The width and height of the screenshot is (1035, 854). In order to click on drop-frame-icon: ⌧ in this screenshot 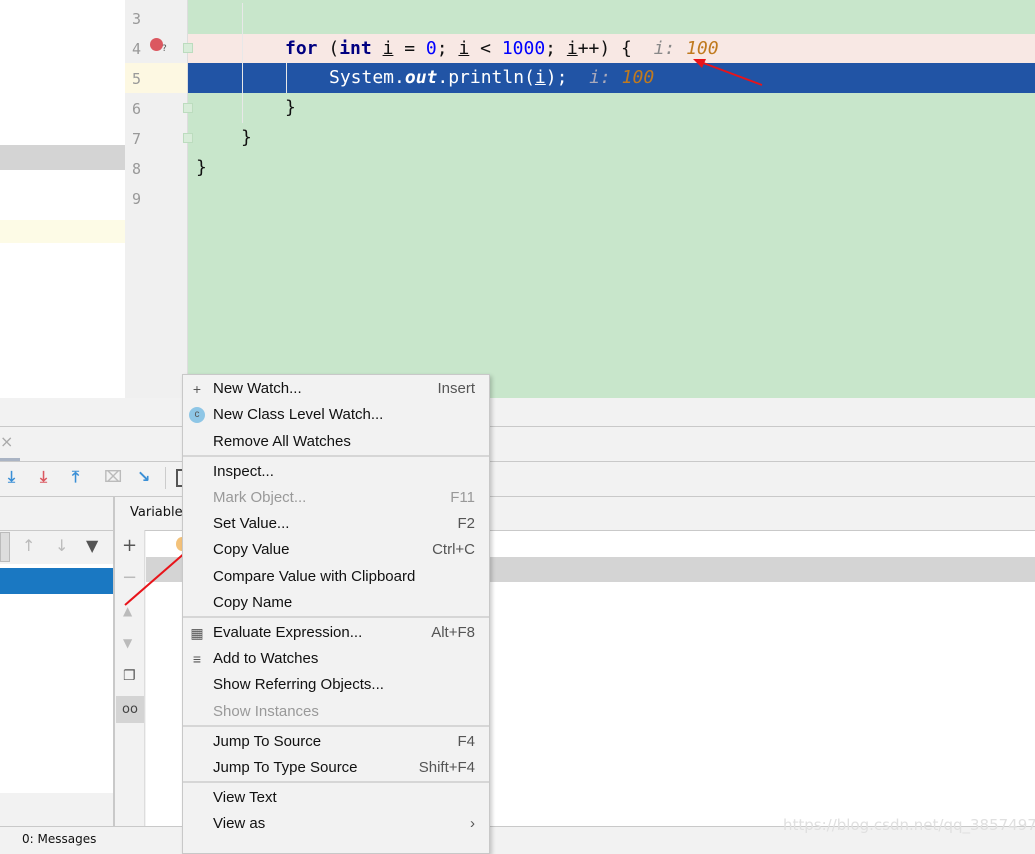, I will do `click(113, 476)`.